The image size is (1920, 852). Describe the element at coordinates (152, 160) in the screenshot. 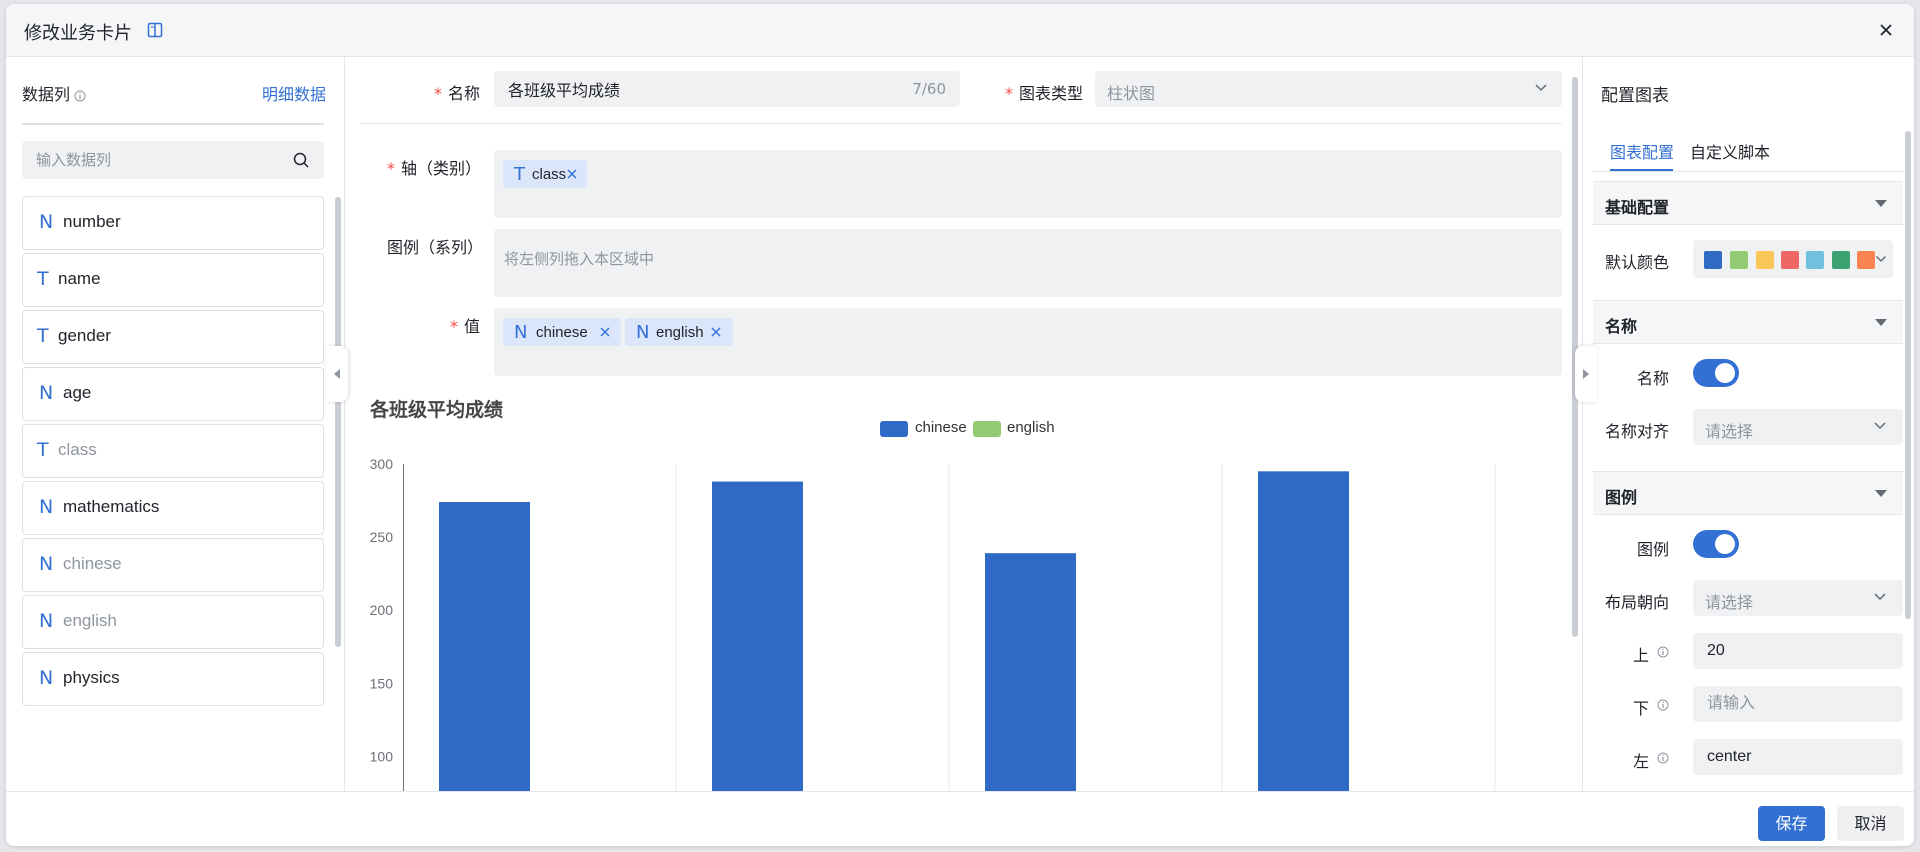

I see `column-search-input` at that location.